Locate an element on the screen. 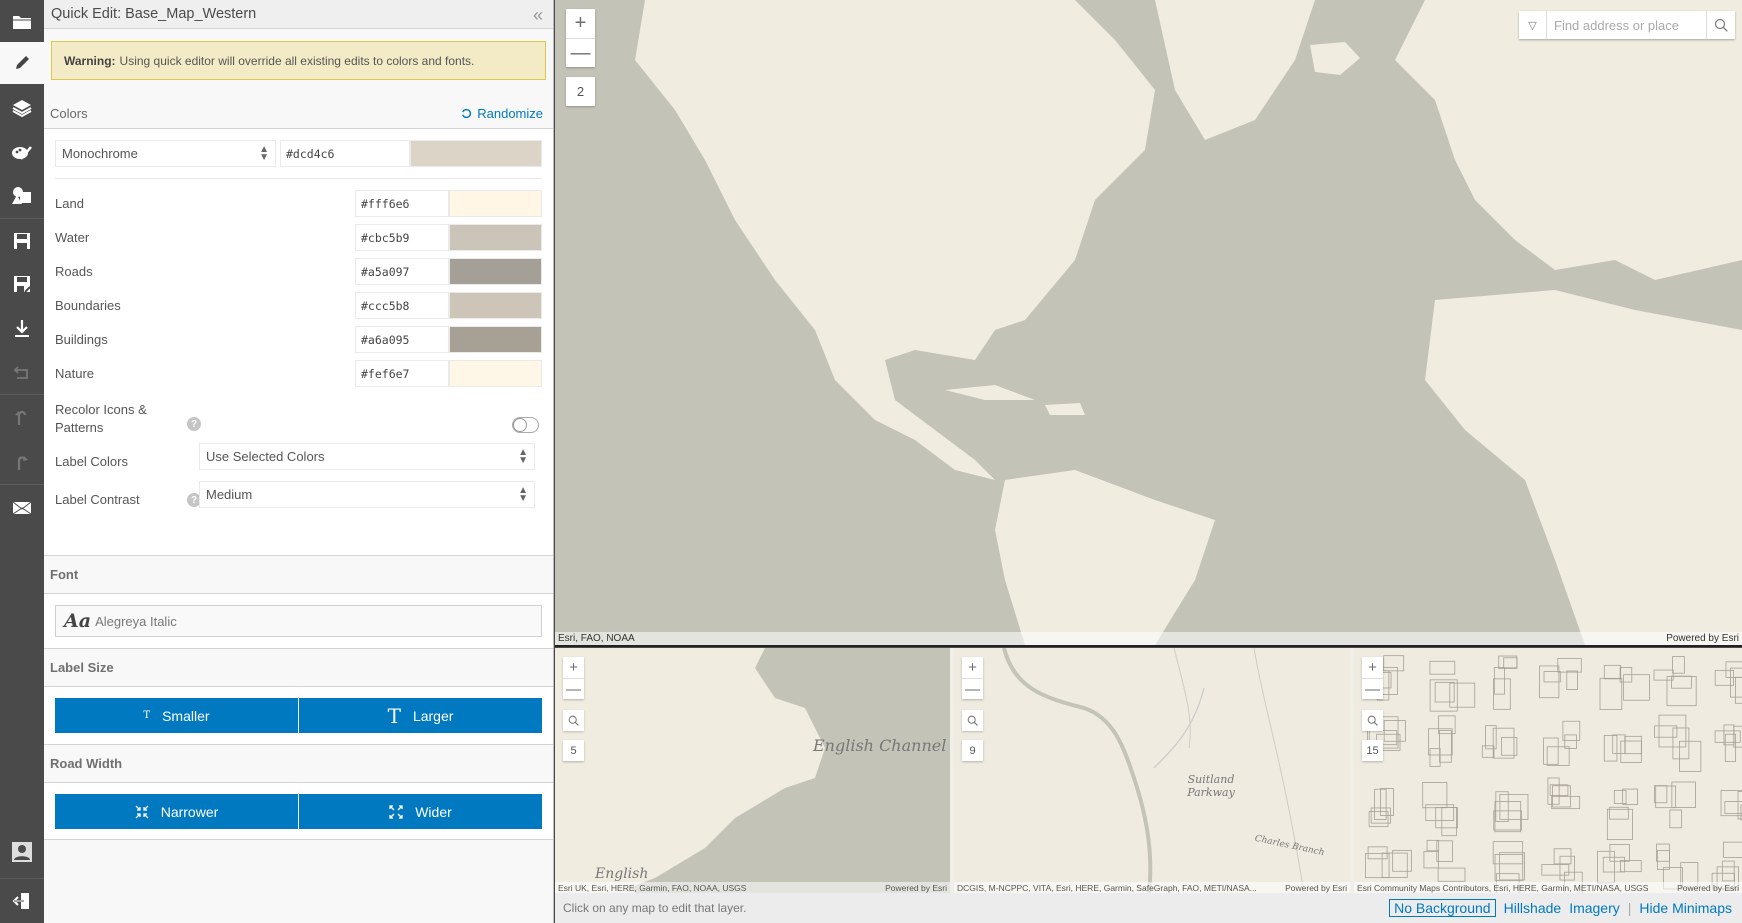 The height and width of the screenshot is (923, 1742). color-row-label: Roads is located at coordinates (74, 271).